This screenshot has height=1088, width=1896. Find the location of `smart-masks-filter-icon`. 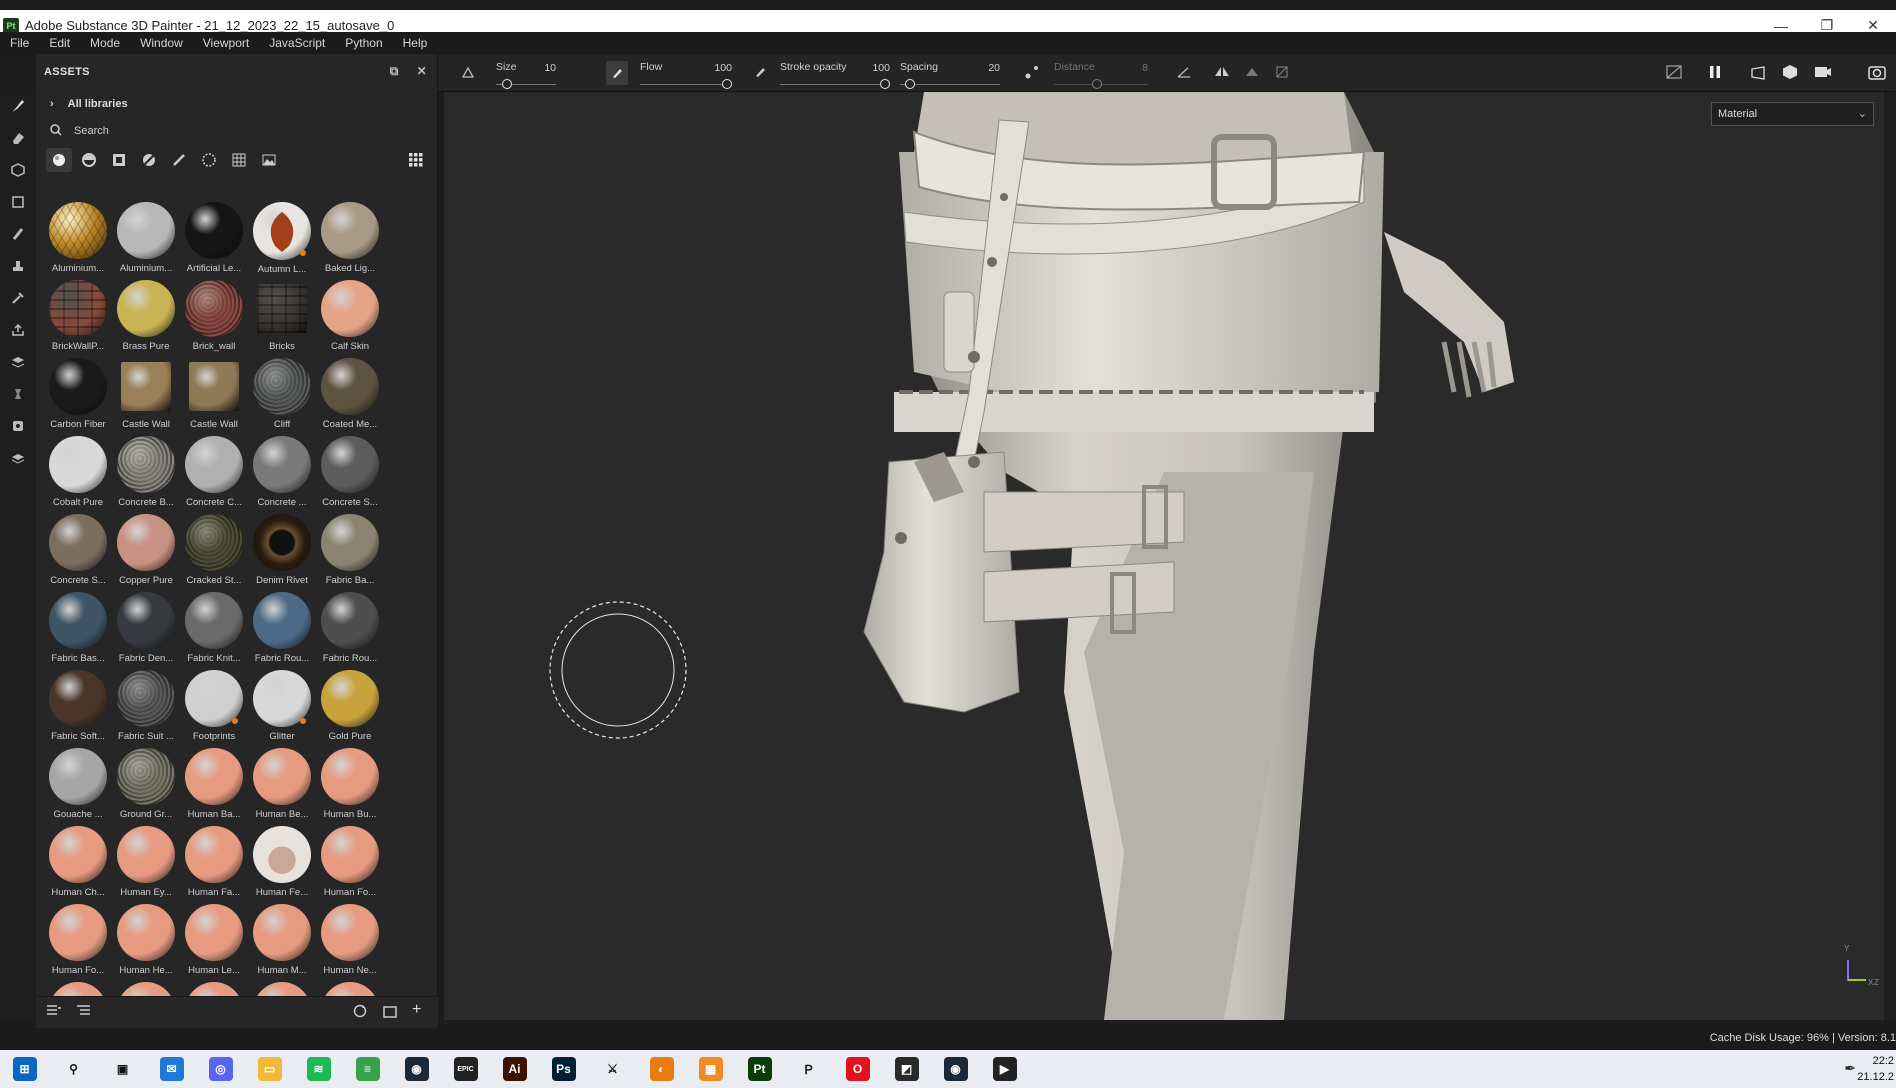

smart-masks-filter-icon is located at coordinates (119, 160).